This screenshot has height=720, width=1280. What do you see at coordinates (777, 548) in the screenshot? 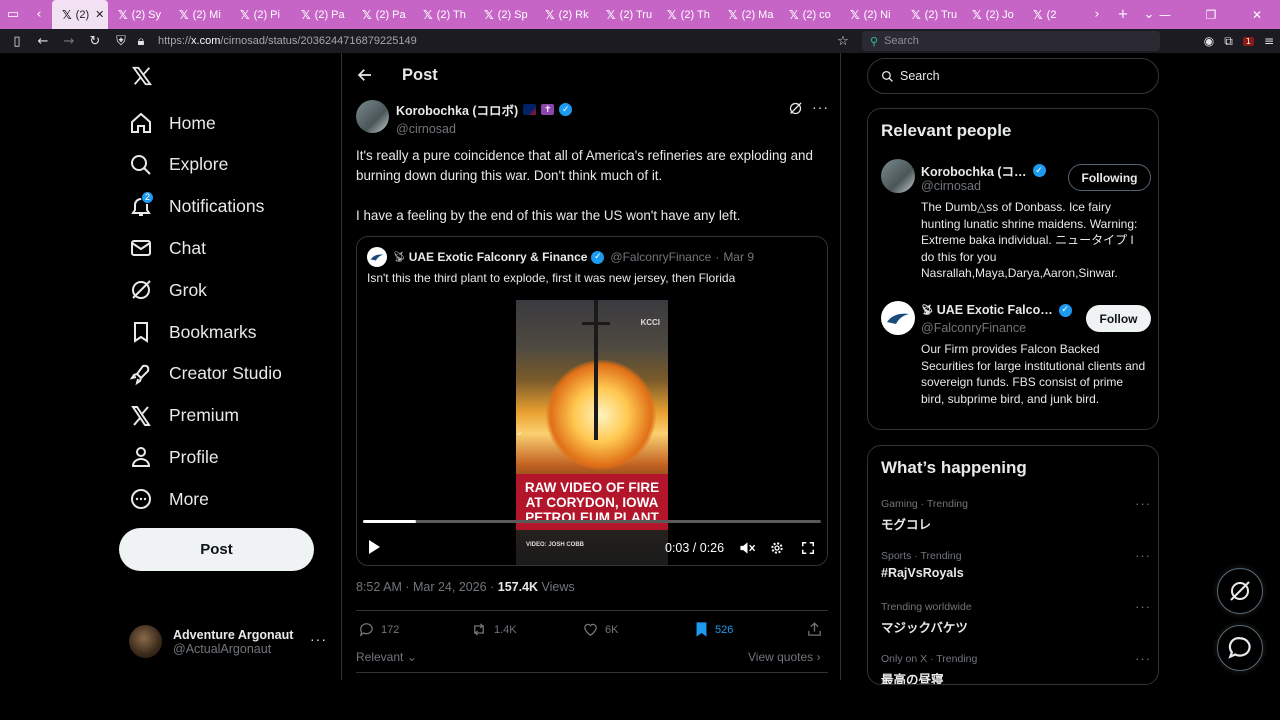
I see `settings-gear-icon` at bounding box center [777, 548].